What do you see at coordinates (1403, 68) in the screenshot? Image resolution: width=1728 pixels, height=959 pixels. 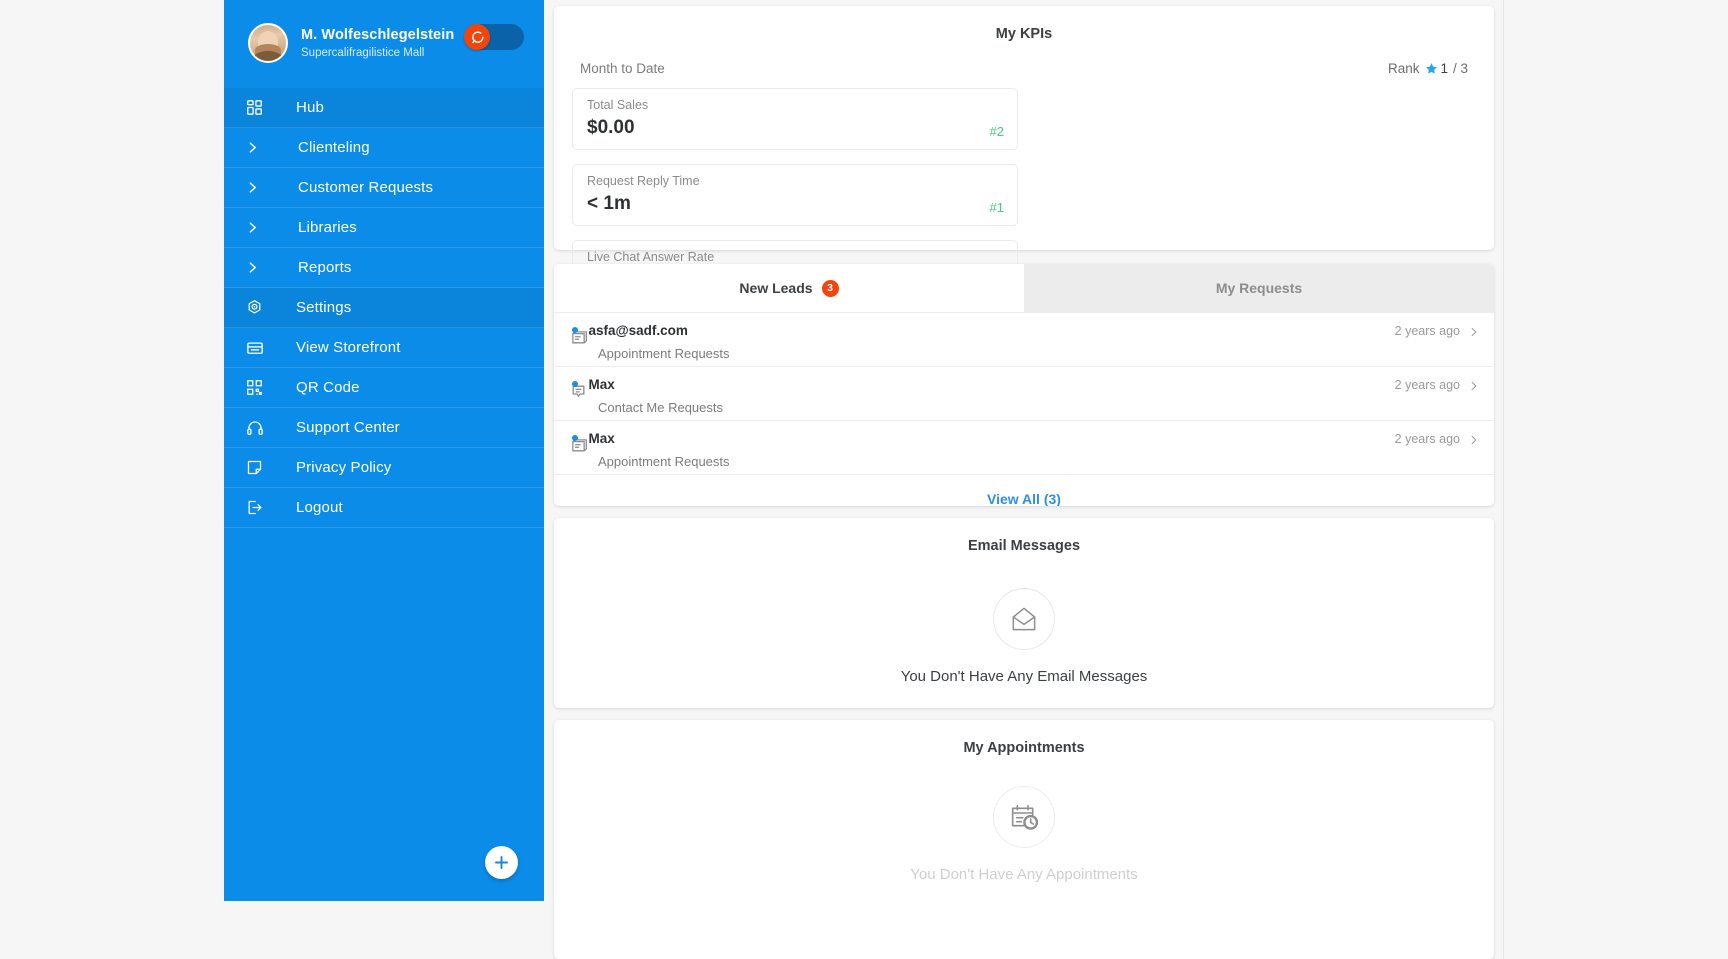 I see `rank-label: Rank` at bounding box center [1403, 68].